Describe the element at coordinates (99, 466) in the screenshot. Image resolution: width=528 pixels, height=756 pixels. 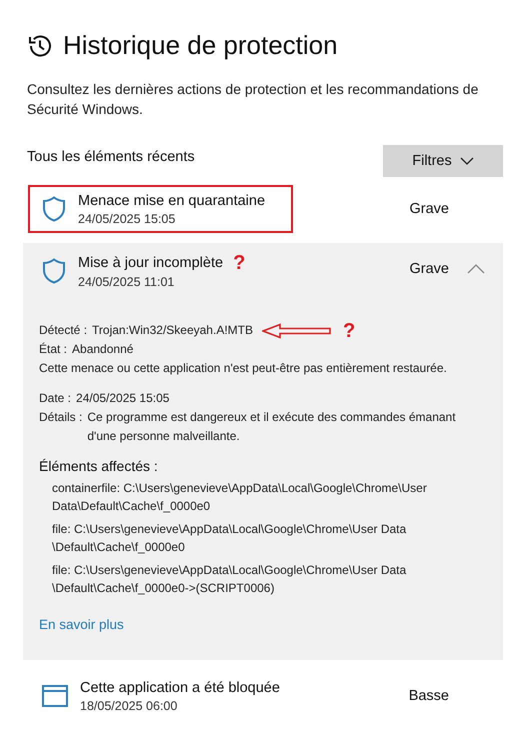
I see `affected-heading: Éléments affectés :` at that location.